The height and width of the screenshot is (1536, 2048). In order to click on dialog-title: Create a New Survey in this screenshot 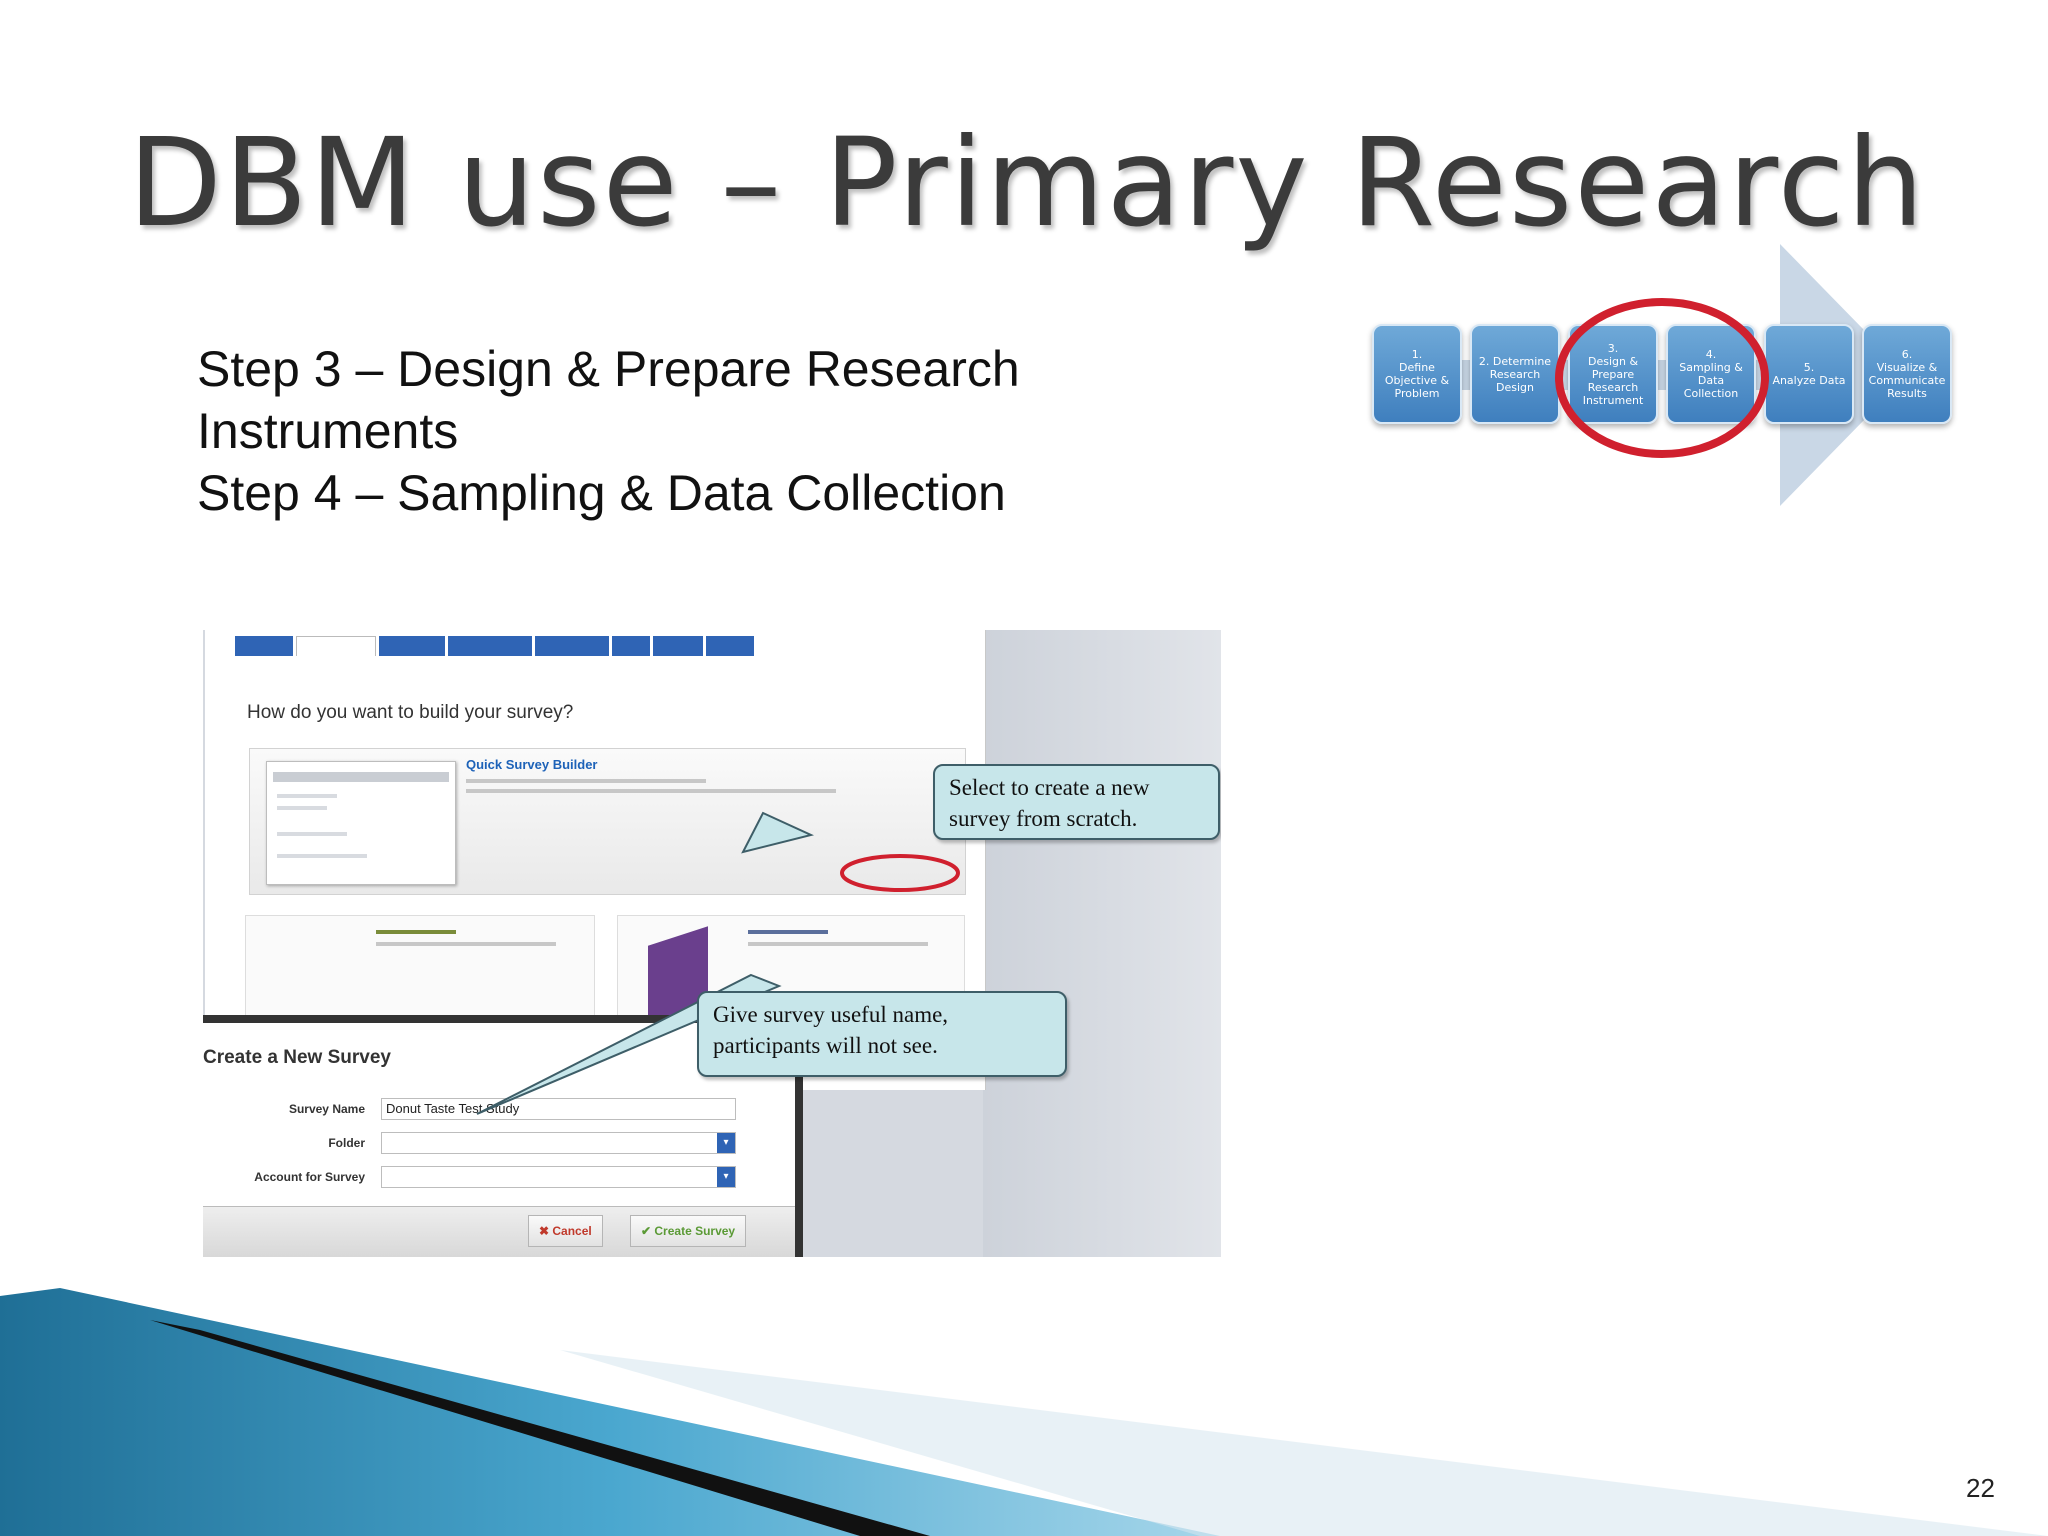, I will do `click(297, 1057)`.